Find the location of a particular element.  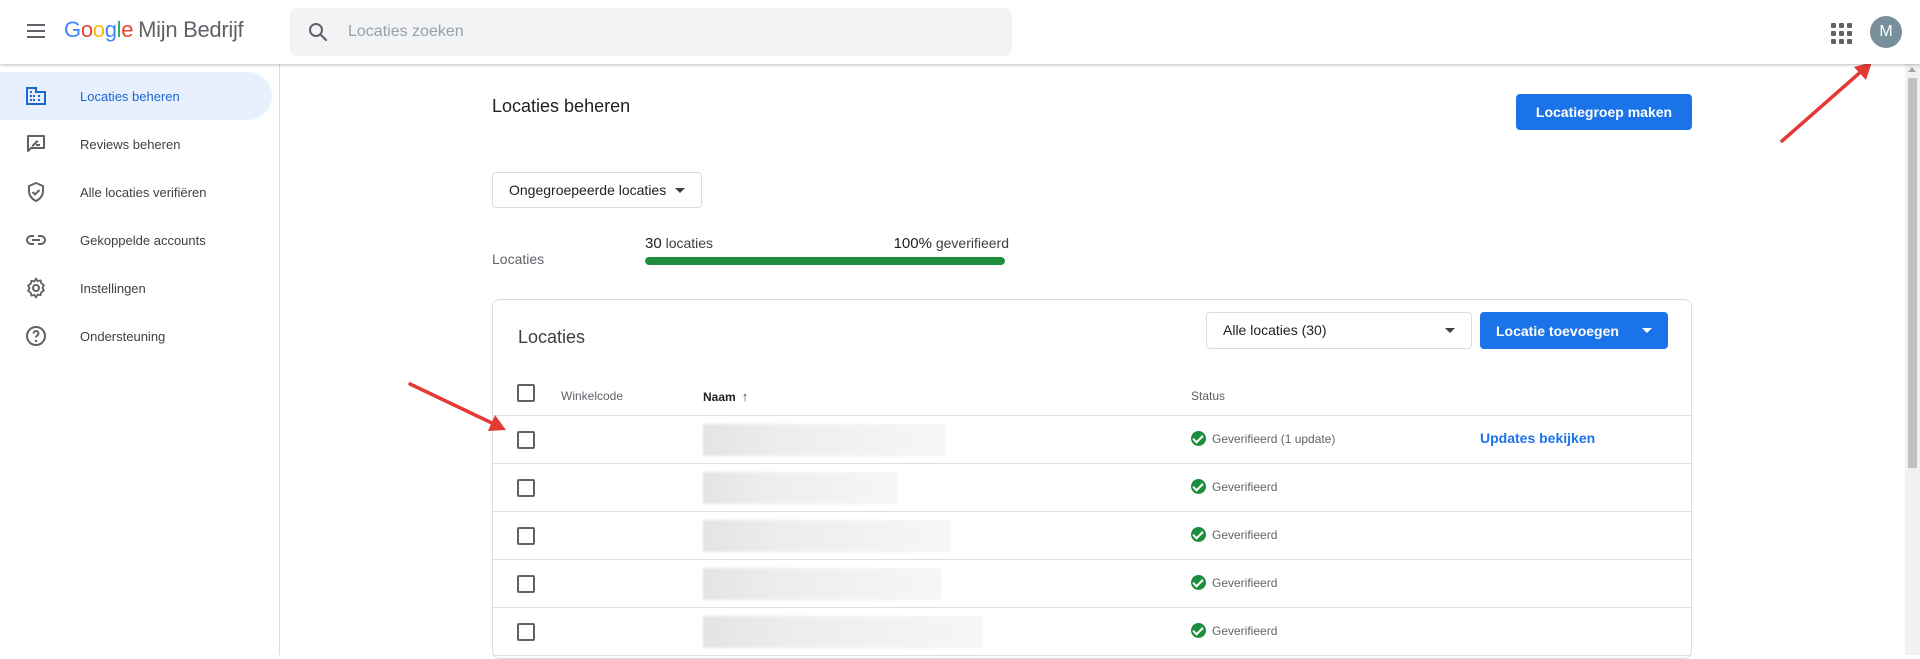

hamburger-menu-icon is located at coordinates (36, 32).